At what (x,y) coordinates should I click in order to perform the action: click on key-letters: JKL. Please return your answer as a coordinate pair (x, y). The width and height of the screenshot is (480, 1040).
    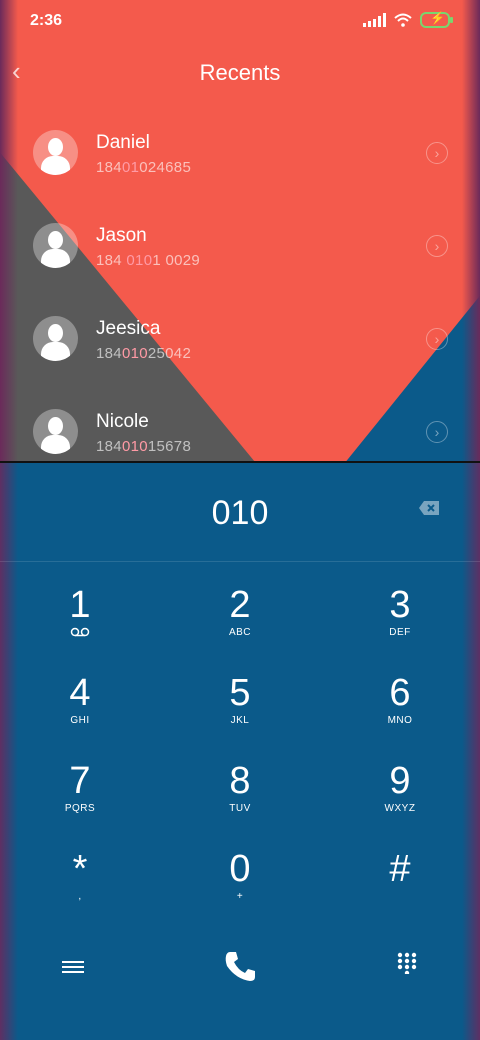
    Looking at the image, I should click on (240, 720).